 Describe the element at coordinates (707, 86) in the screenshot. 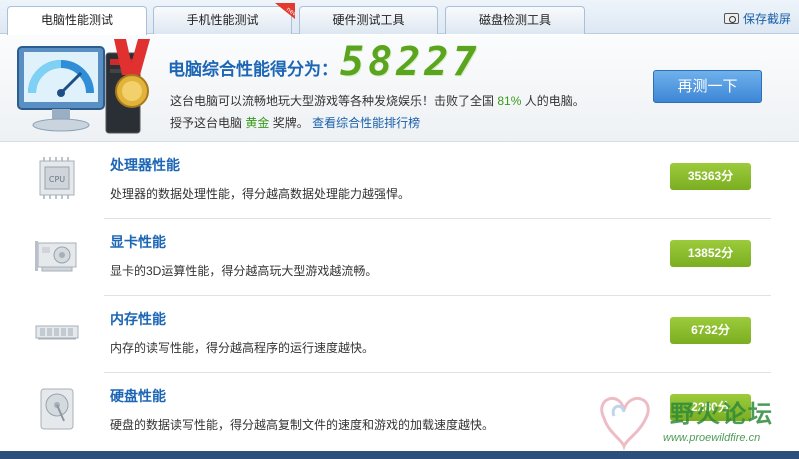

I see `retest-button: 再测一下` at that location.